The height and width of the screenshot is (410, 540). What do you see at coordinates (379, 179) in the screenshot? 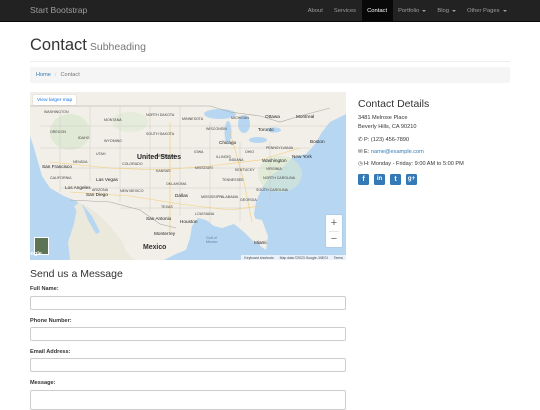
I see `linkedin-icon: in` at bounding box center [379, 179].